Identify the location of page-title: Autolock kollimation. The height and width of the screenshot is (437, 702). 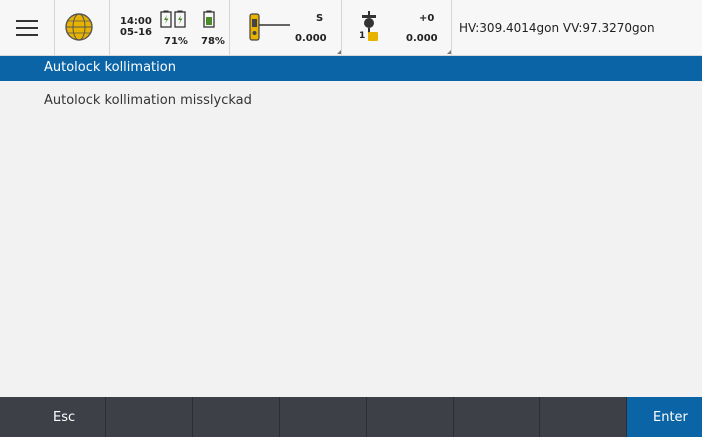
(110, 67).